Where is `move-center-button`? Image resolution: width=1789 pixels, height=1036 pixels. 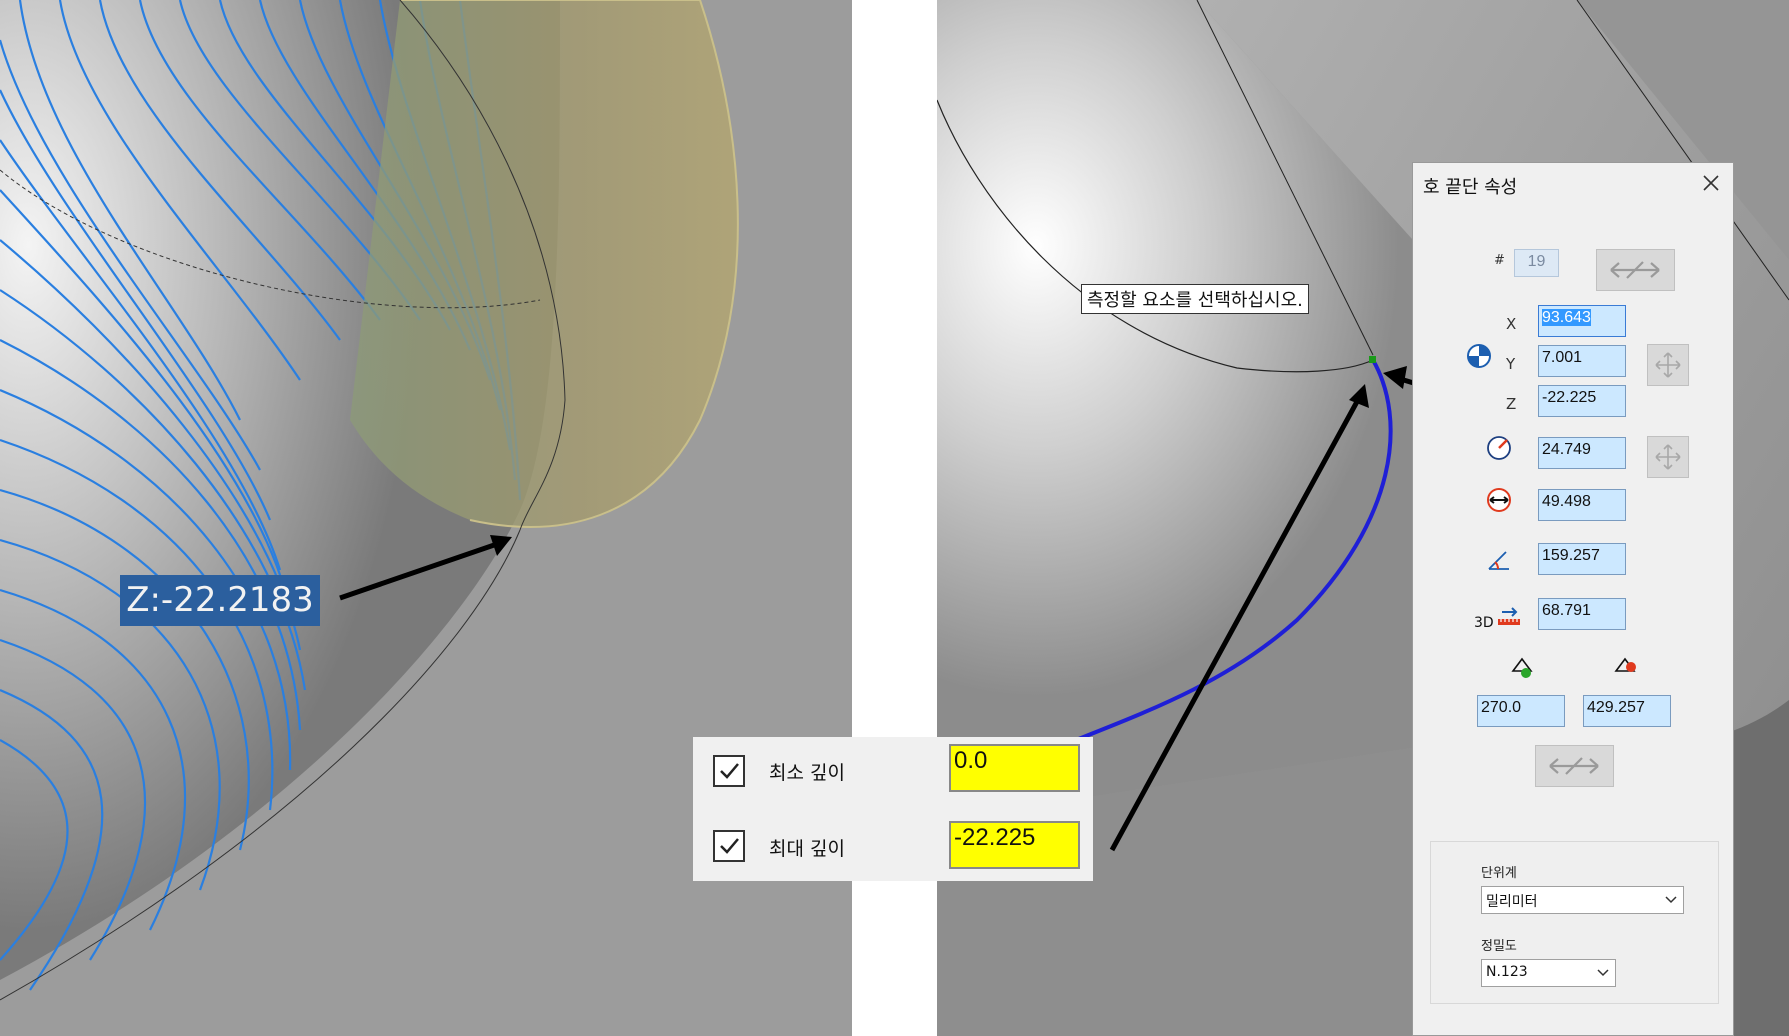
move-center-button is located at coordinates (1668, 457).